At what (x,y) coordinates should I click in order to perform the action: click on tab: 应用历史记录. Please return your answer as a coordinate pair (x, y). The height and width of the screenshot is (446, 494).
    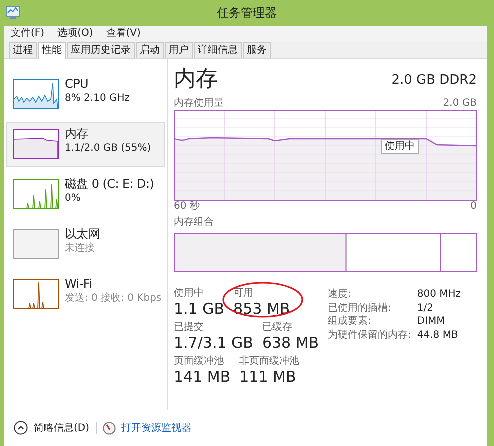
    Looking at the image, I should click on (101, 50).